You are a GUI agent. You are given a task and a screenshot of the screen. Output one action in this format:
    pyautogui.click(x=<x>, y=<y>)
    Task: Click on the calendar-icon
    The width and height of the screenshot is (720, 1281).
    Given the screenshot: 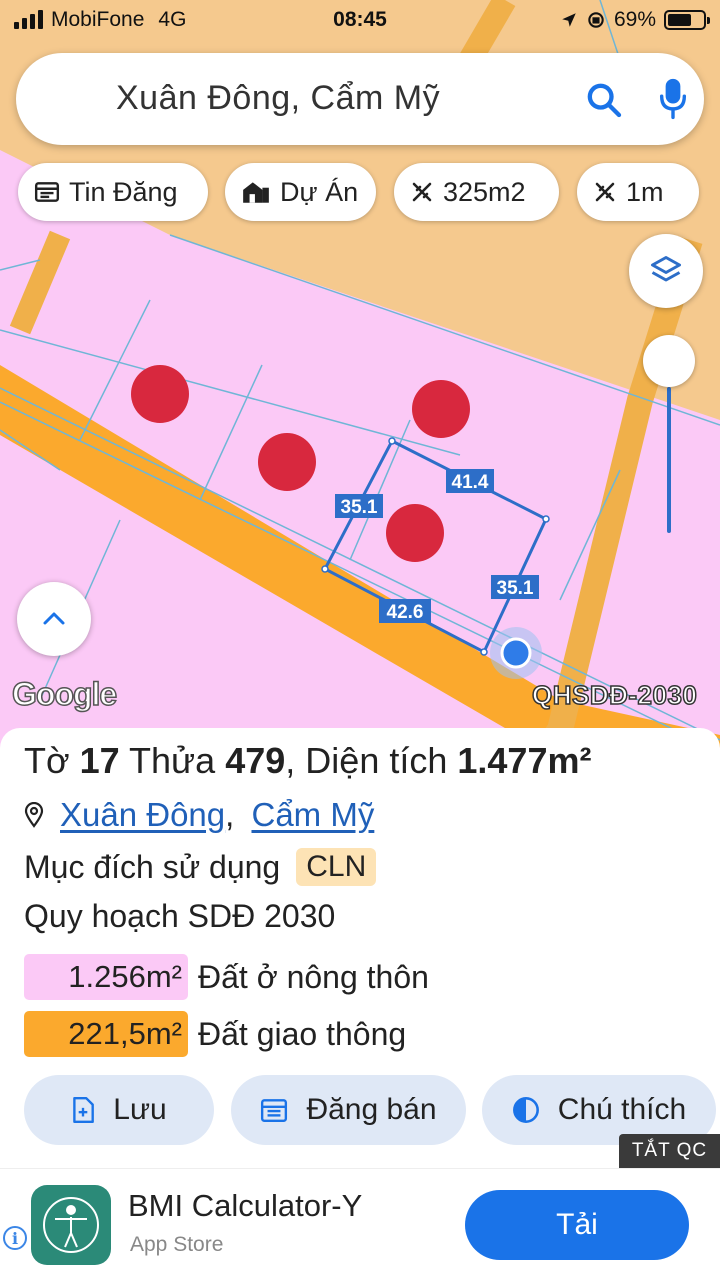 What is the action you would take?
    pyautogui.click(x=274, y=1110)
    